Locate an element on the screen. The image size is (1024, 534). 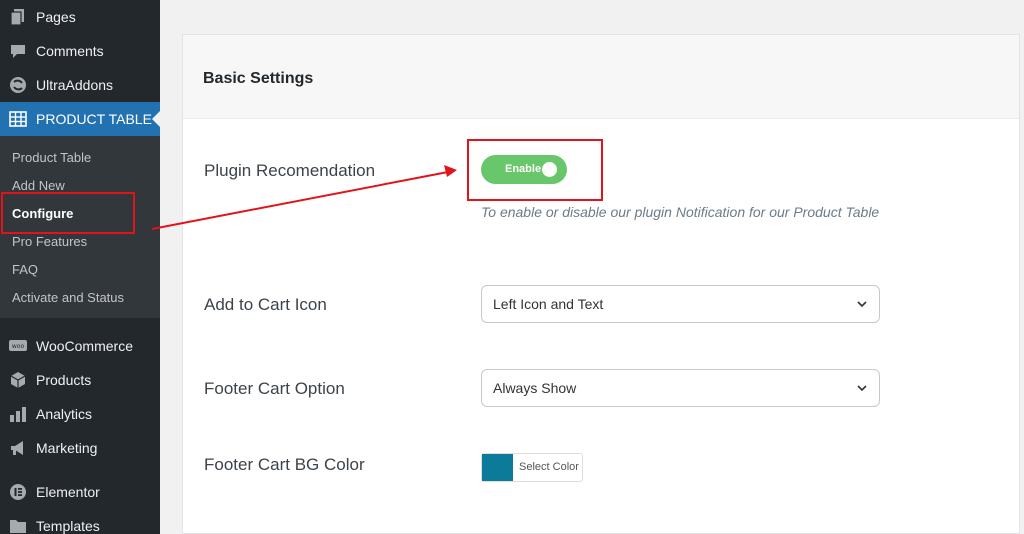
annotation-arrow is located at coordinates (304, 197).